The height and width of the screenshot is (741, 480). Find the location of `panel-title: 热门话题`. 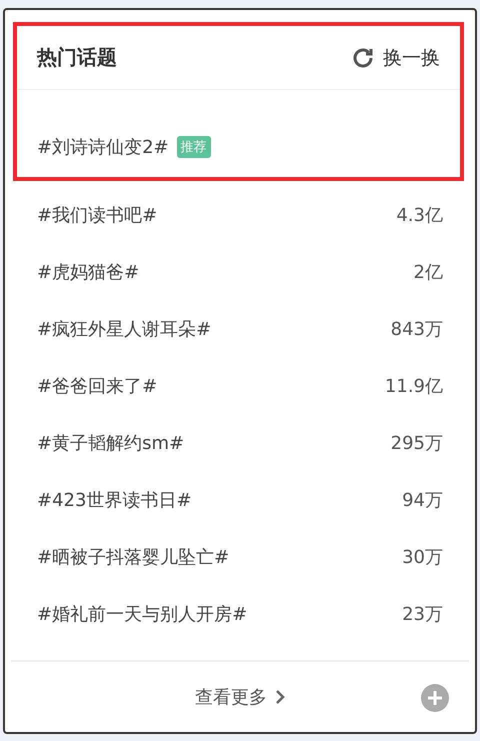

panel-title: 热门话题 is located at coordinates (77, 57).